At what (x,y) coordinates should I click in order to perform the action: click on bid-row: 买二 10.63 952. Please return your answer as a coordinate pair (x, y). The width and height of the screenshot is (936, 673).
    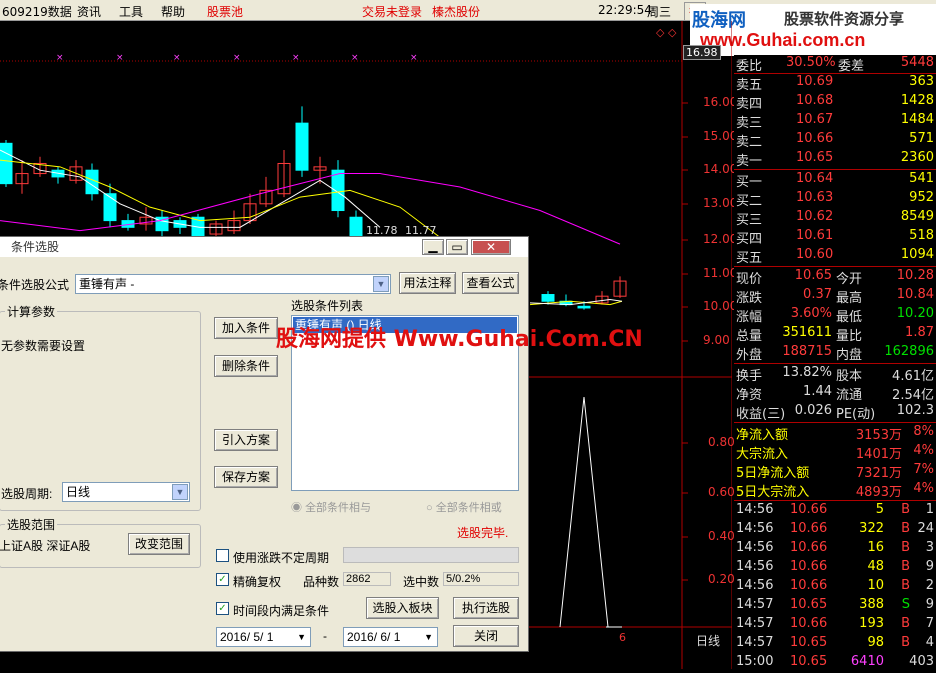
    Looking at the image, I should click on (835, 199).